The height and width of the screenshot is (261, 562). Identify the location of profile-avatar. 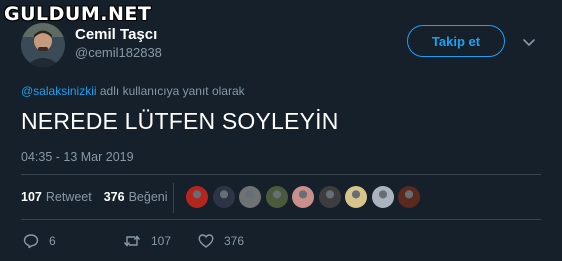
(43, 45).